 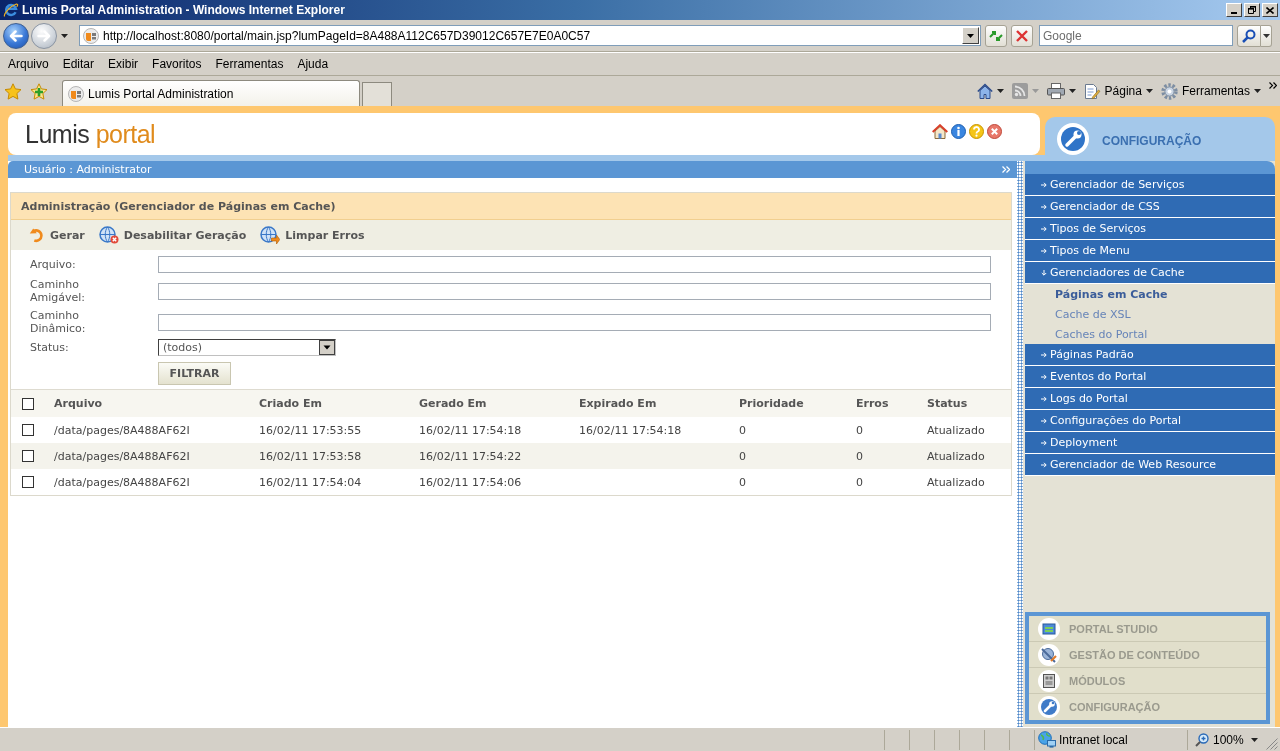 What do you see at coordinates (1150, 185) in the screenshot?
I see `menu-item: Gerenciador de Serviços` at bounding box center [1150, 185].